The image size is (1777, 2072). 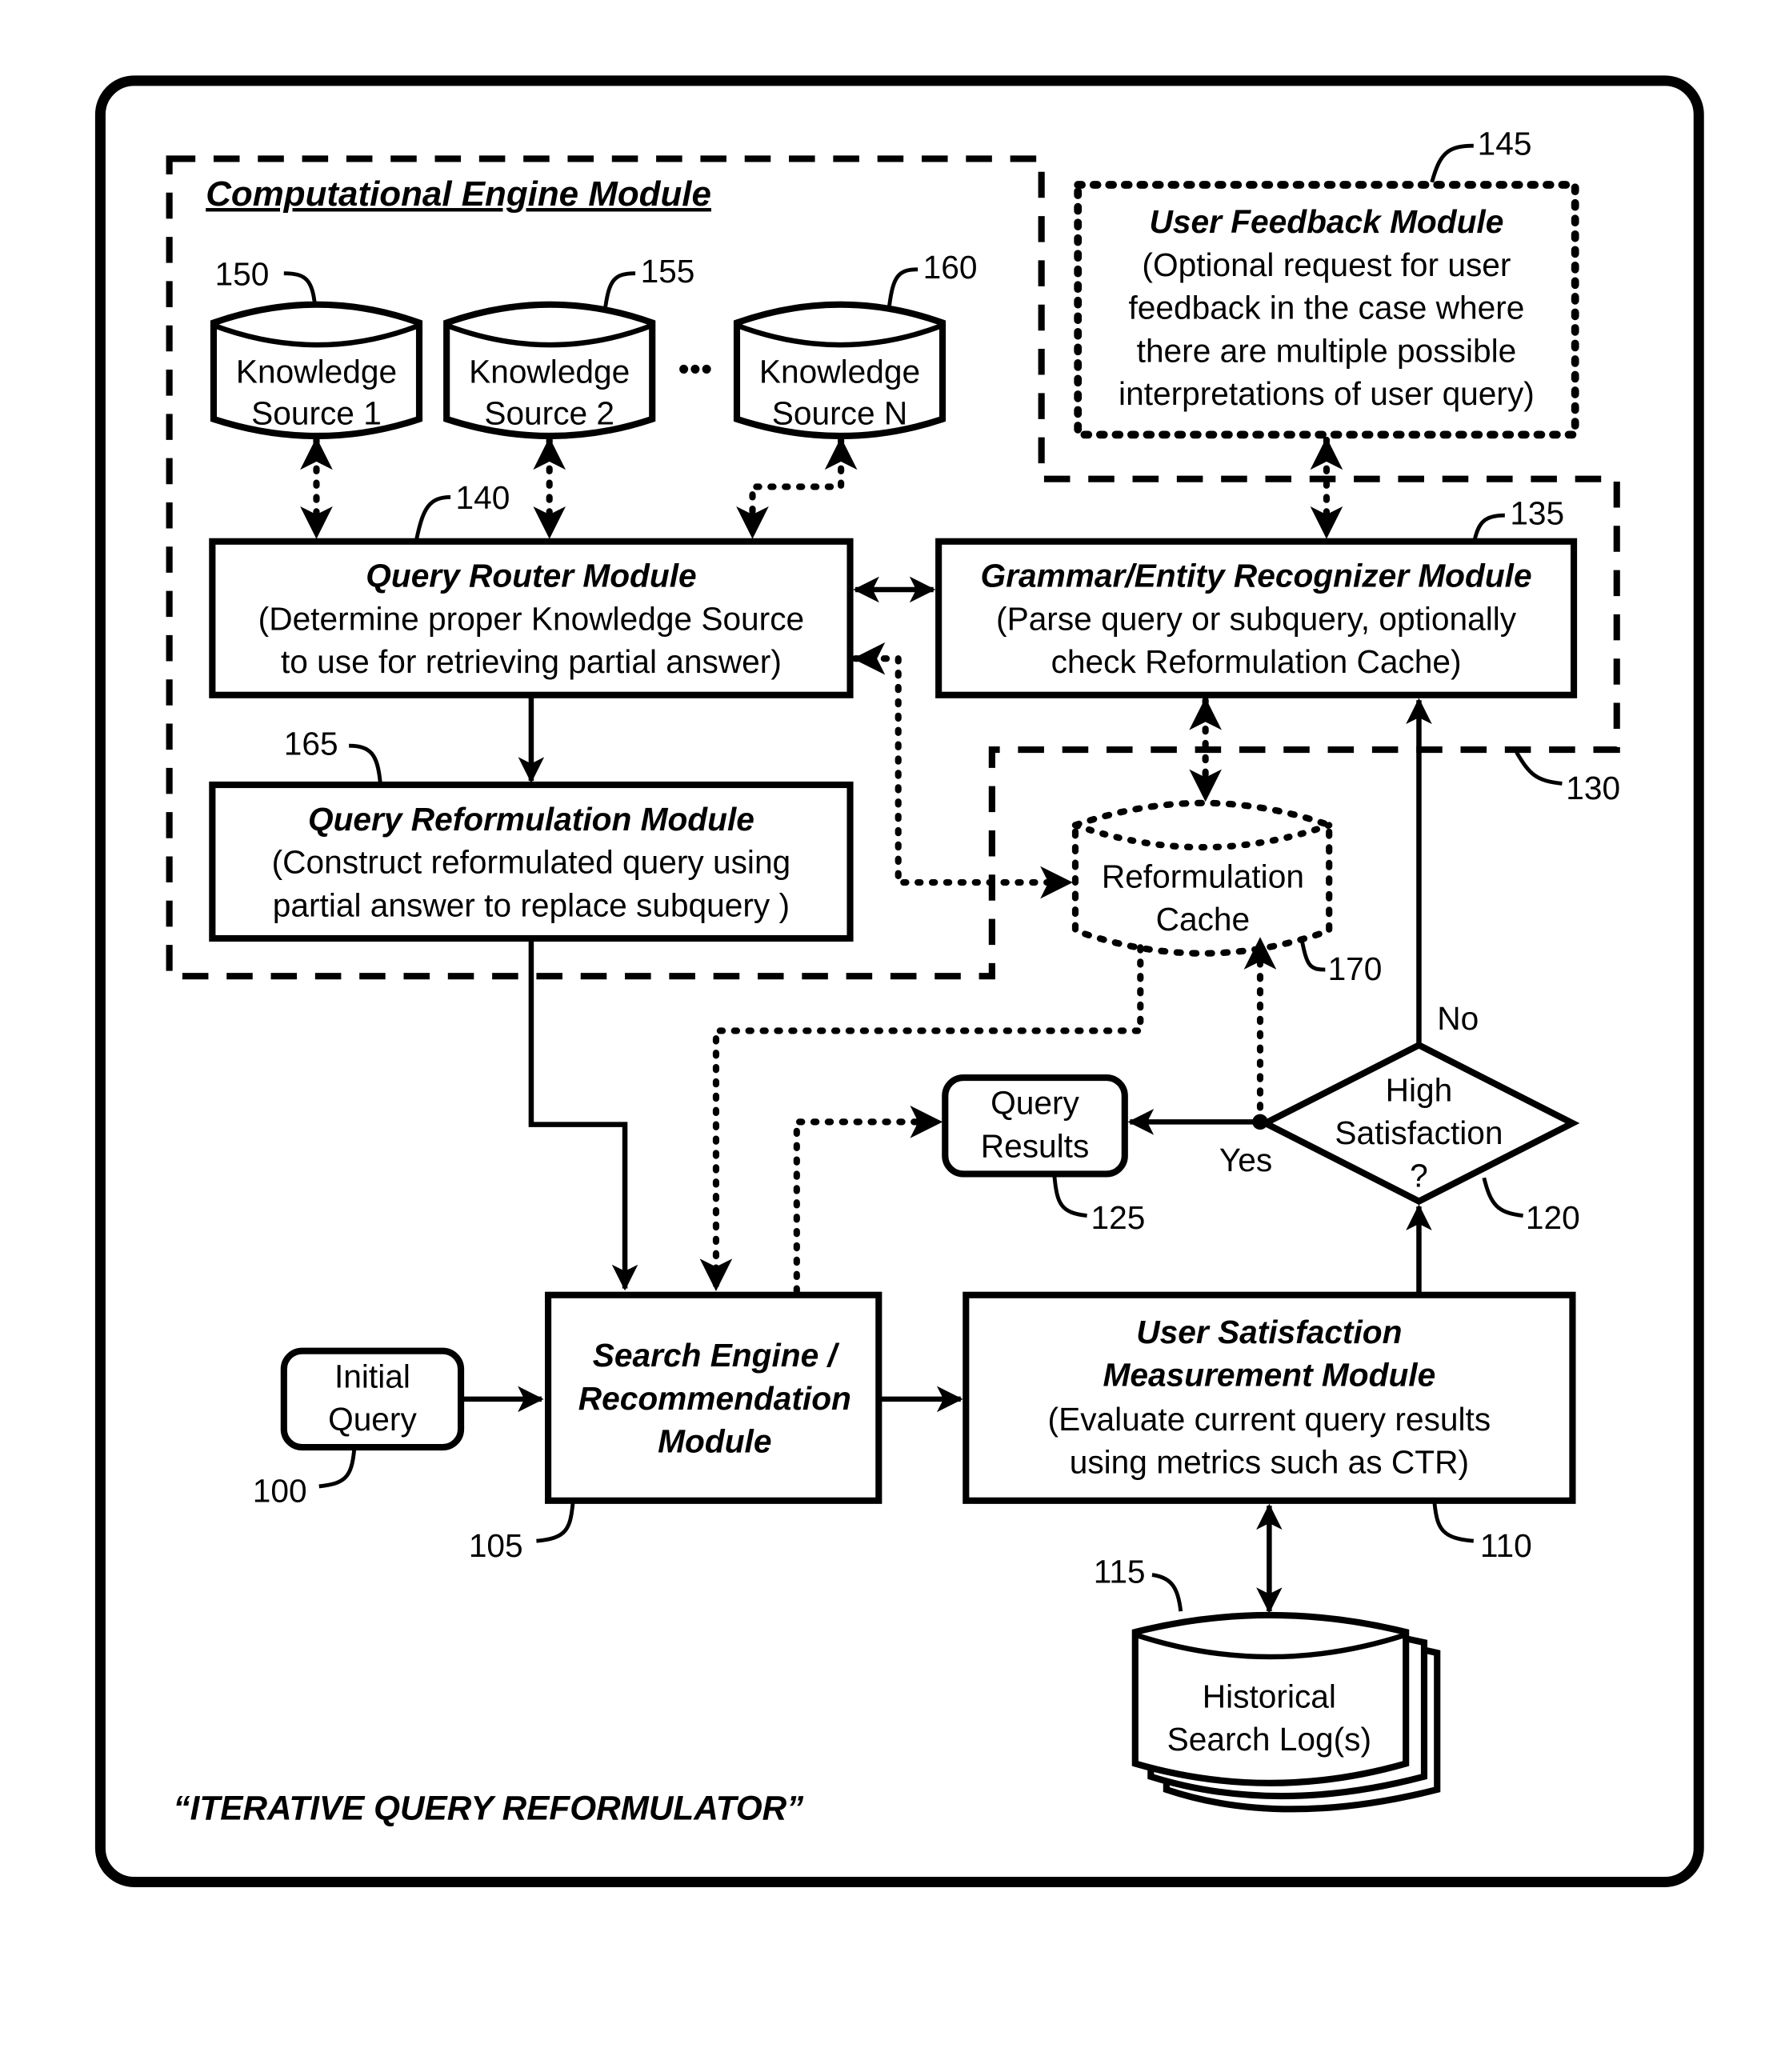 What do you see at coordinates (951, 267) in the screenshot?
I see `ref-160: 160` at bounding box center [951, 267].